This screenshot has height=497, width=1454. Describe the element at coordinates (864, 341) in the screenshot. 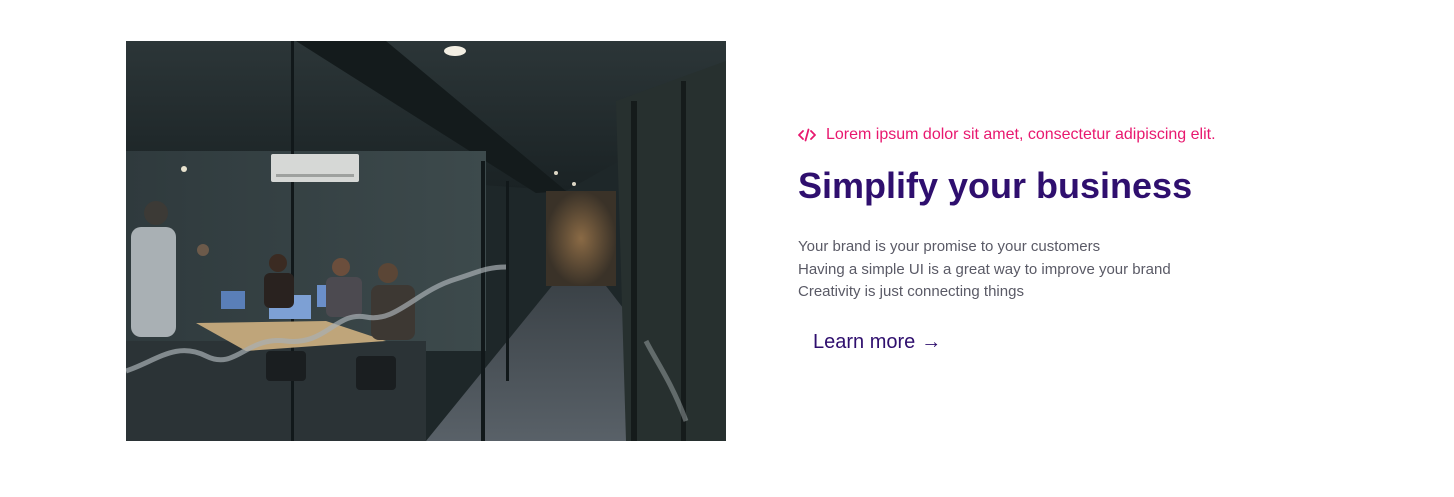

I see `learn-more-label: Learn more` at that location.